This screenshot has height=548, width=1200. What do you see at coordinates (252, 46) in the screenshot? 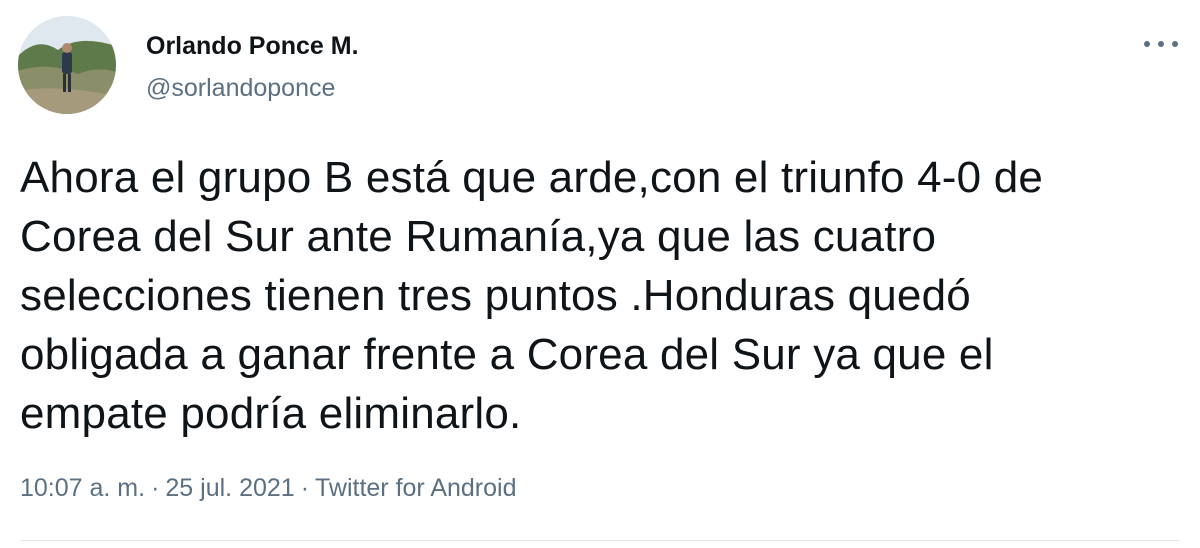
I see `display-name: Orlando Ponce M.` at bounding box center [252, 46].